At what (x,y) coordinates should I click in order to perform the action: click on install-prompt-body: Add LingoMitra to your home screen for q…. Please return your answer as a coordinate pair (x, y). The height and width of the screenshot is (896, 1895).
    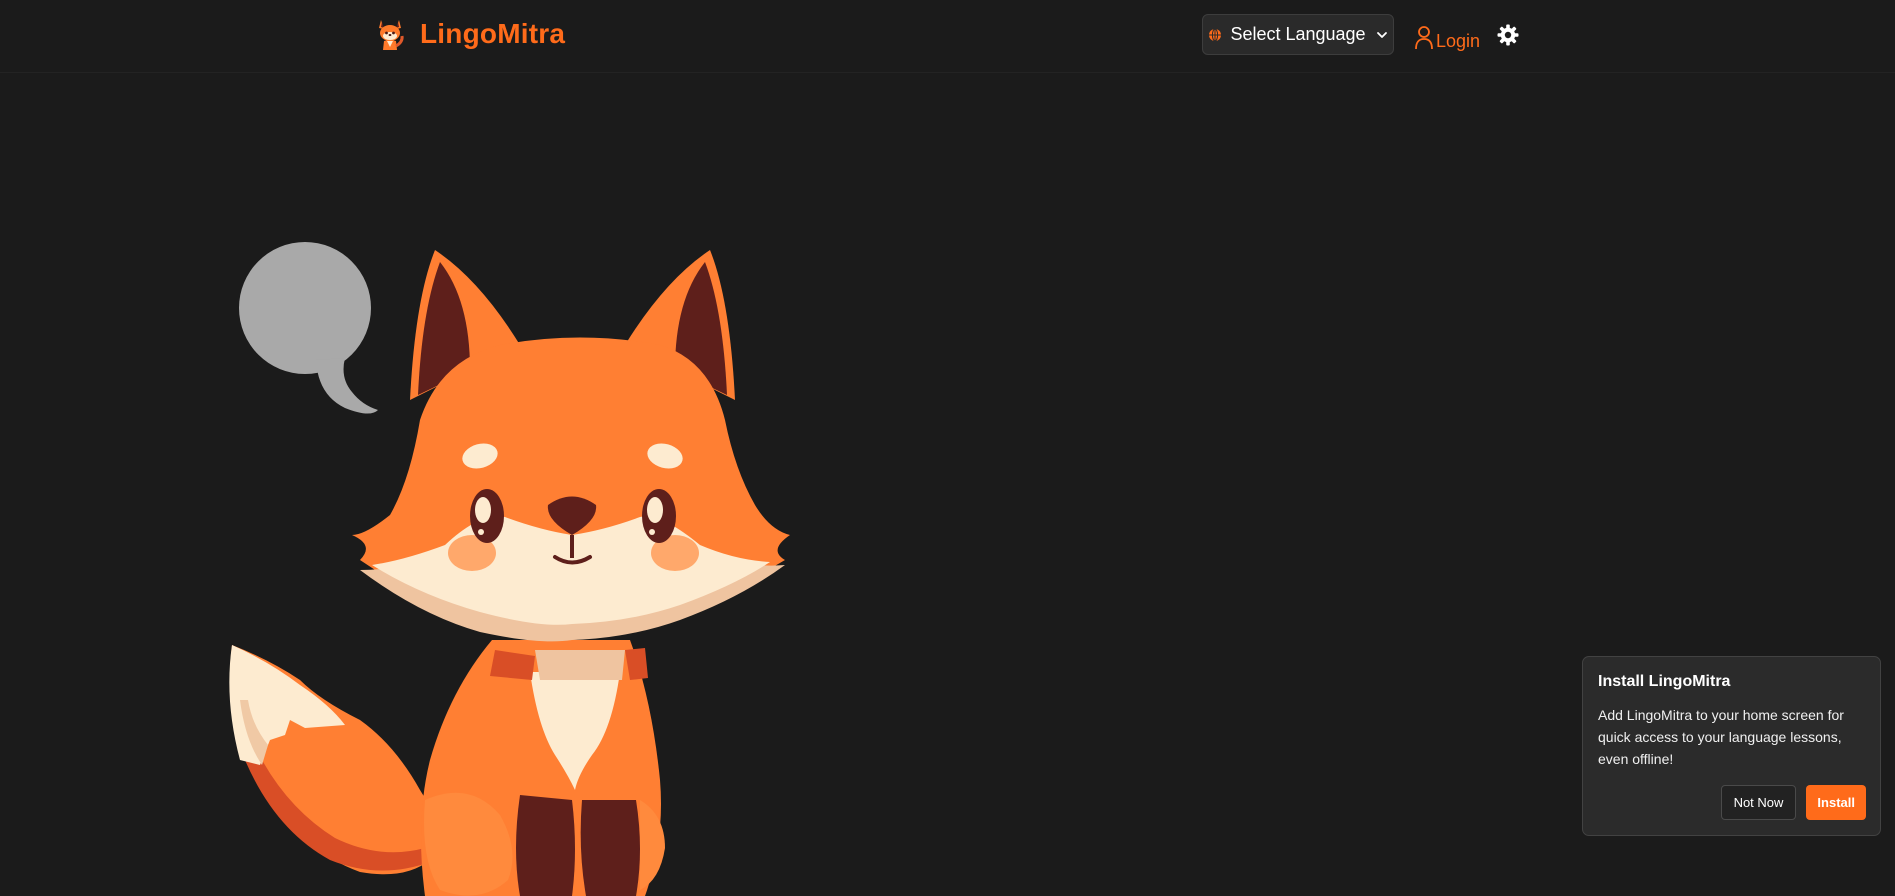
    Looking at the image, I should click on (1721, 737).